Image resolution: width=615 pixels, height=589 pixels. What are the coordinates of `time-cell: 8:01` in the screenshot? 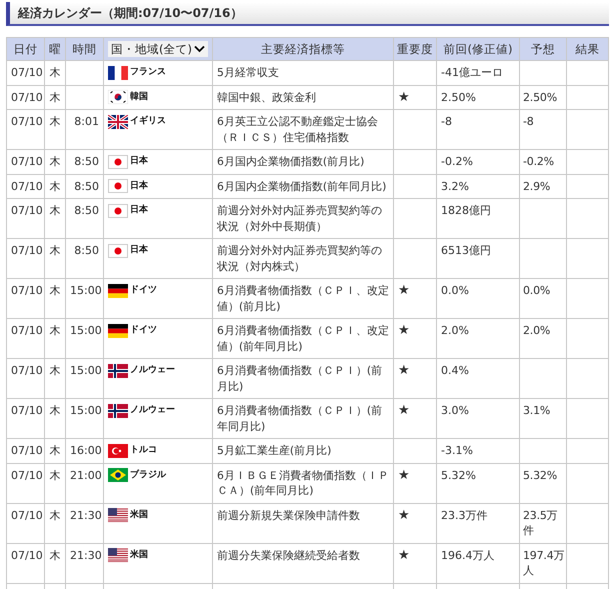 It's located at (85, 130).